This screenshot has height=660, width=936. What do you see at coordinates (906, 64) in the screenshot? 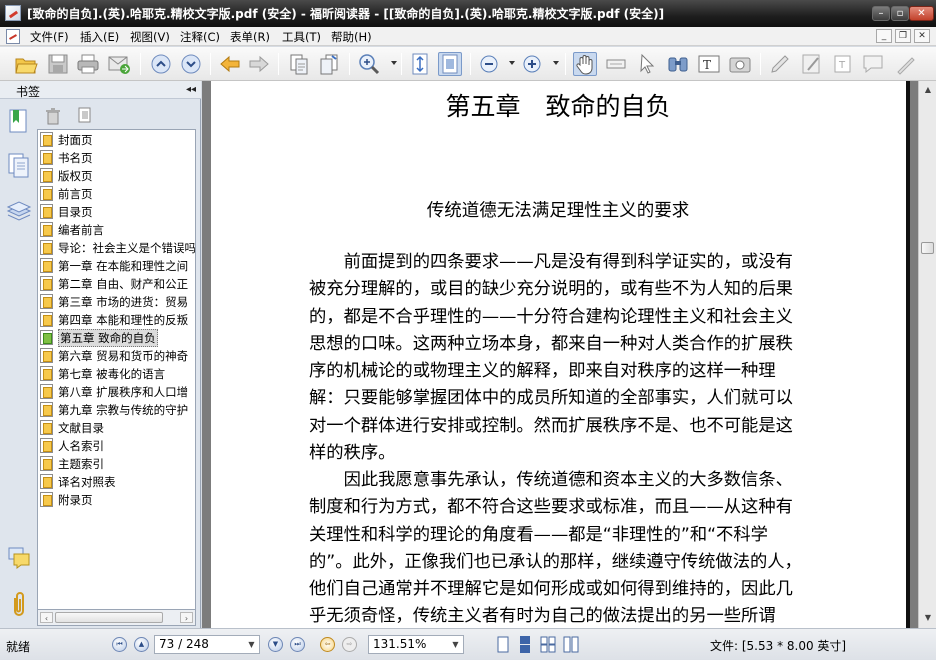
I see `note-icon` at bounding box center [906, 64].